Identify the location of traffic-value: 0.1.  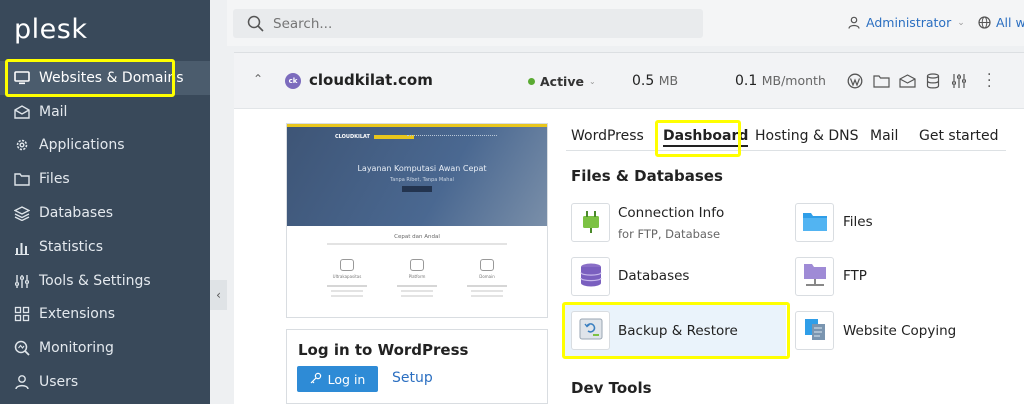
(746, 81).